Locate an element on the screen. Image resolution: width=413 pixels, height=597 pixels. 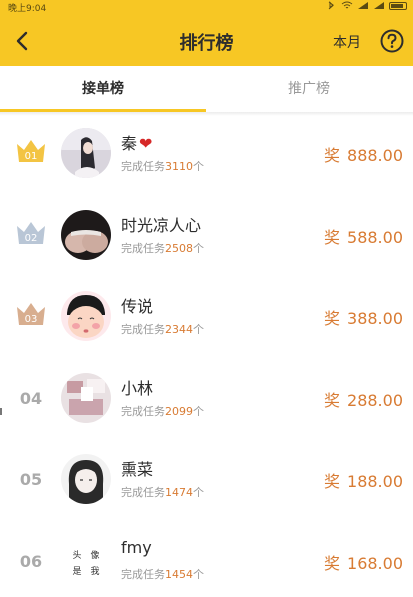
period-selector: 本月 is located at coordinates (347, 42).